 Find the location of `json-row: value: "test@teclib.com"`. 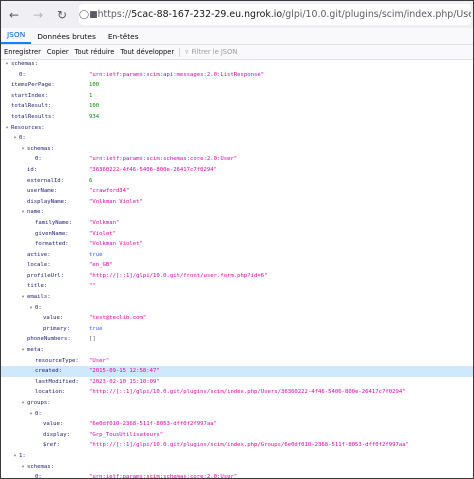

json-row: value: "test@teclib.com" is located at coordinates (237, 318).